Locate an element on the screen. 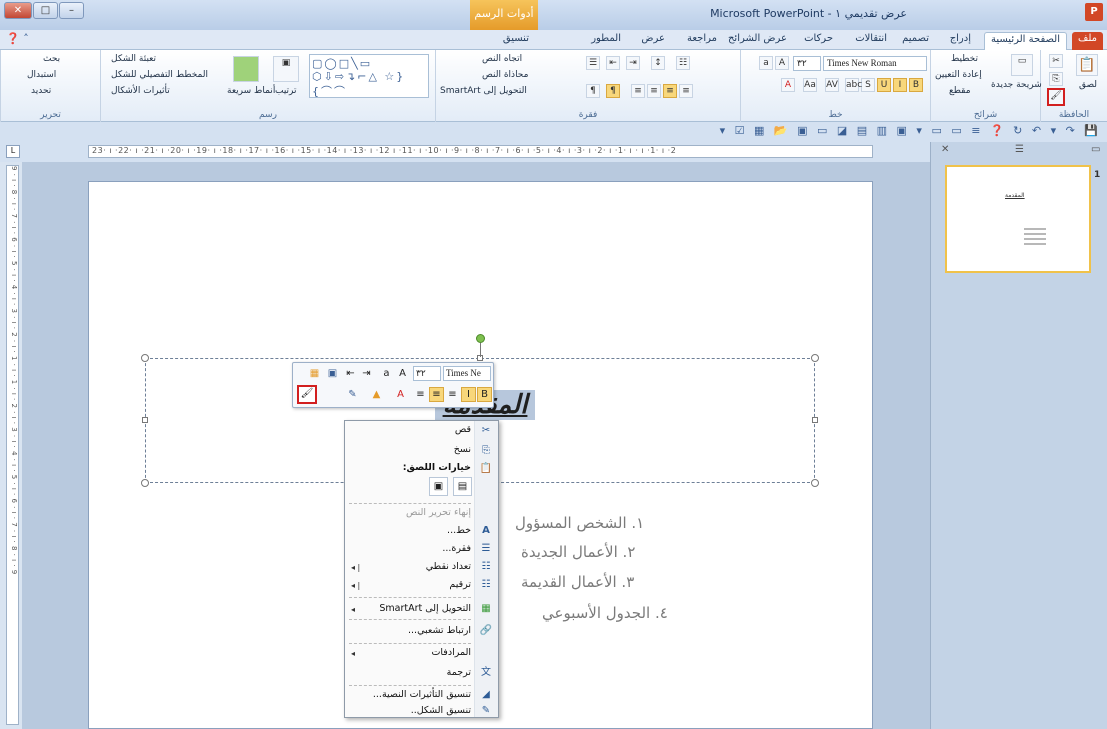 The image size is (1107, 729). replace-button: استبدال is located at coordinates (41, 75).